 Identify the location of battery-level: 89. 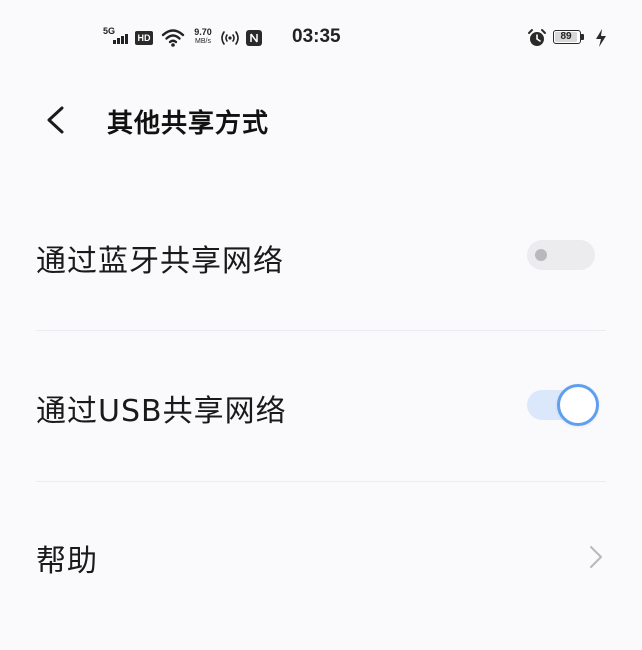
(566, 37).